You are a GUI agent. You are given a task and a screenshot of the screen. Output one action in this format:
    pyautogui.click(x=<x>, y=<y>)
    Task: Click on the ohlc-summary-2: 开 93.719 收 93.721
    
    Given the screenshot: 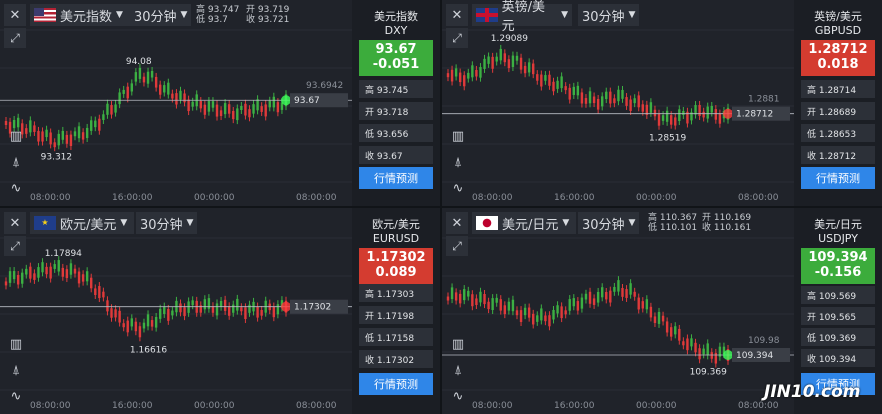 What is the action you would take?
    pyautogui.click(x=267, y=15)
    